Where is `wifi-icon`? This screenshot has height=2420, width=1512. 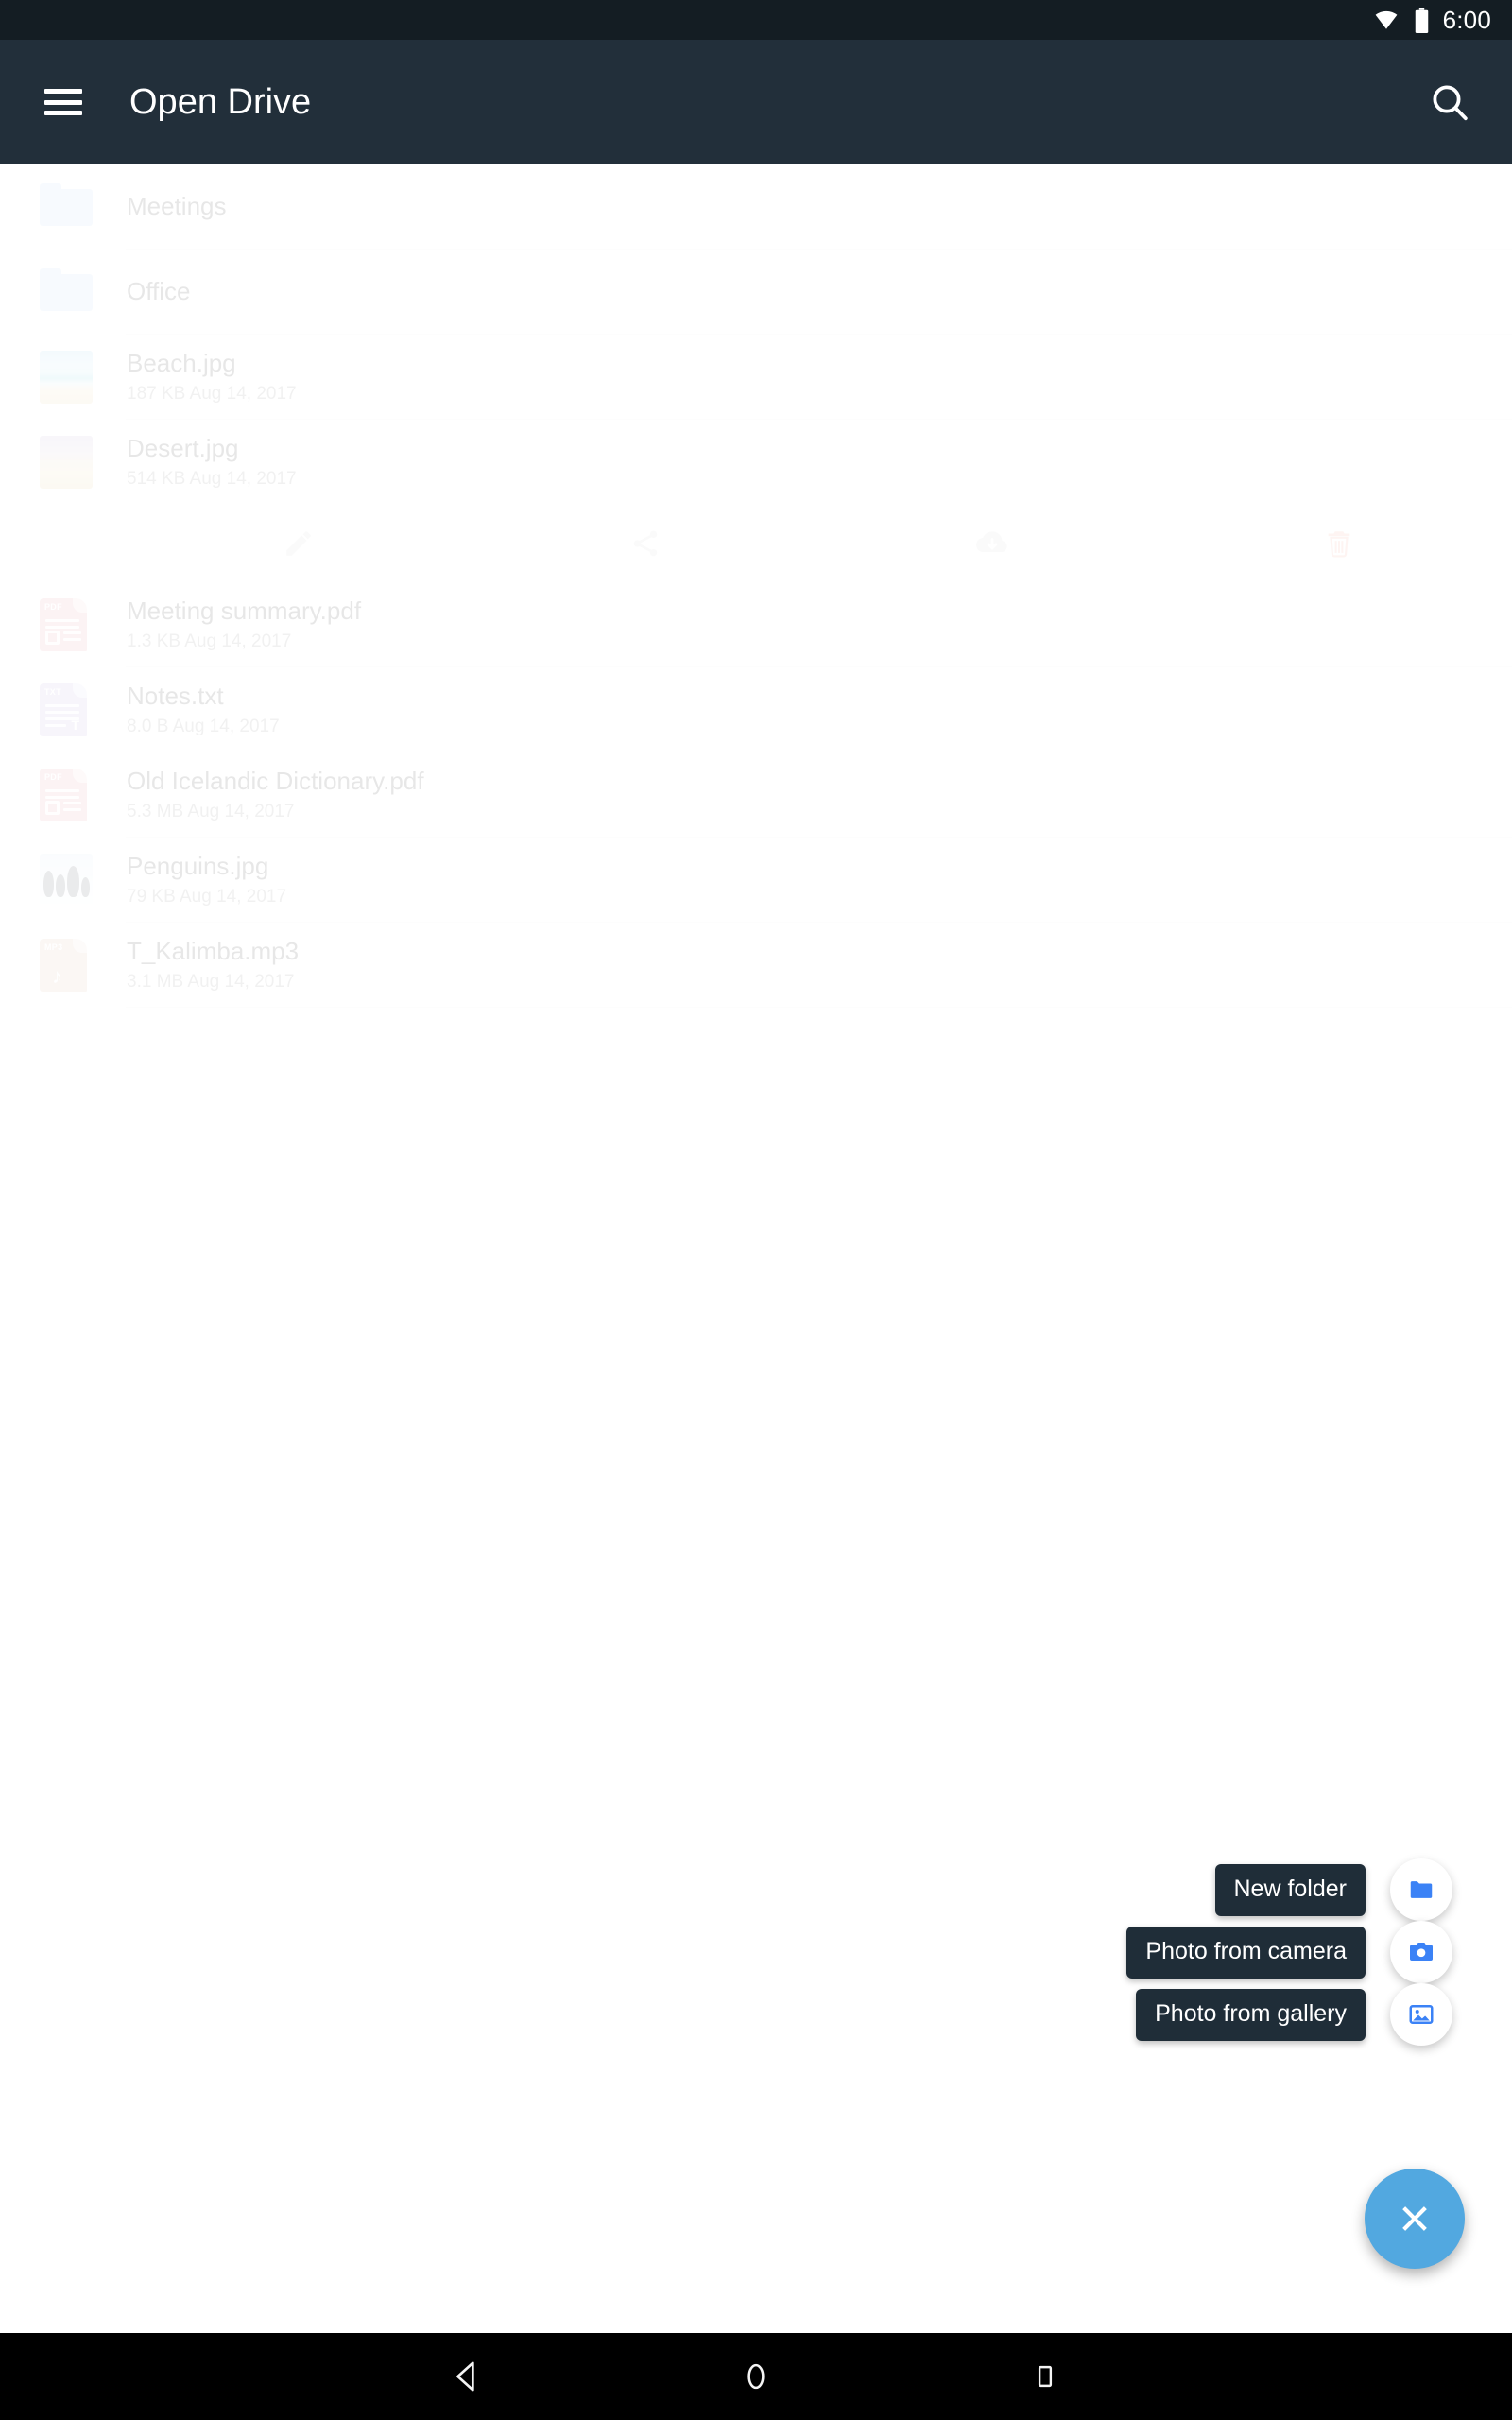 wifi-icon is located at coordinates (1386, 20).